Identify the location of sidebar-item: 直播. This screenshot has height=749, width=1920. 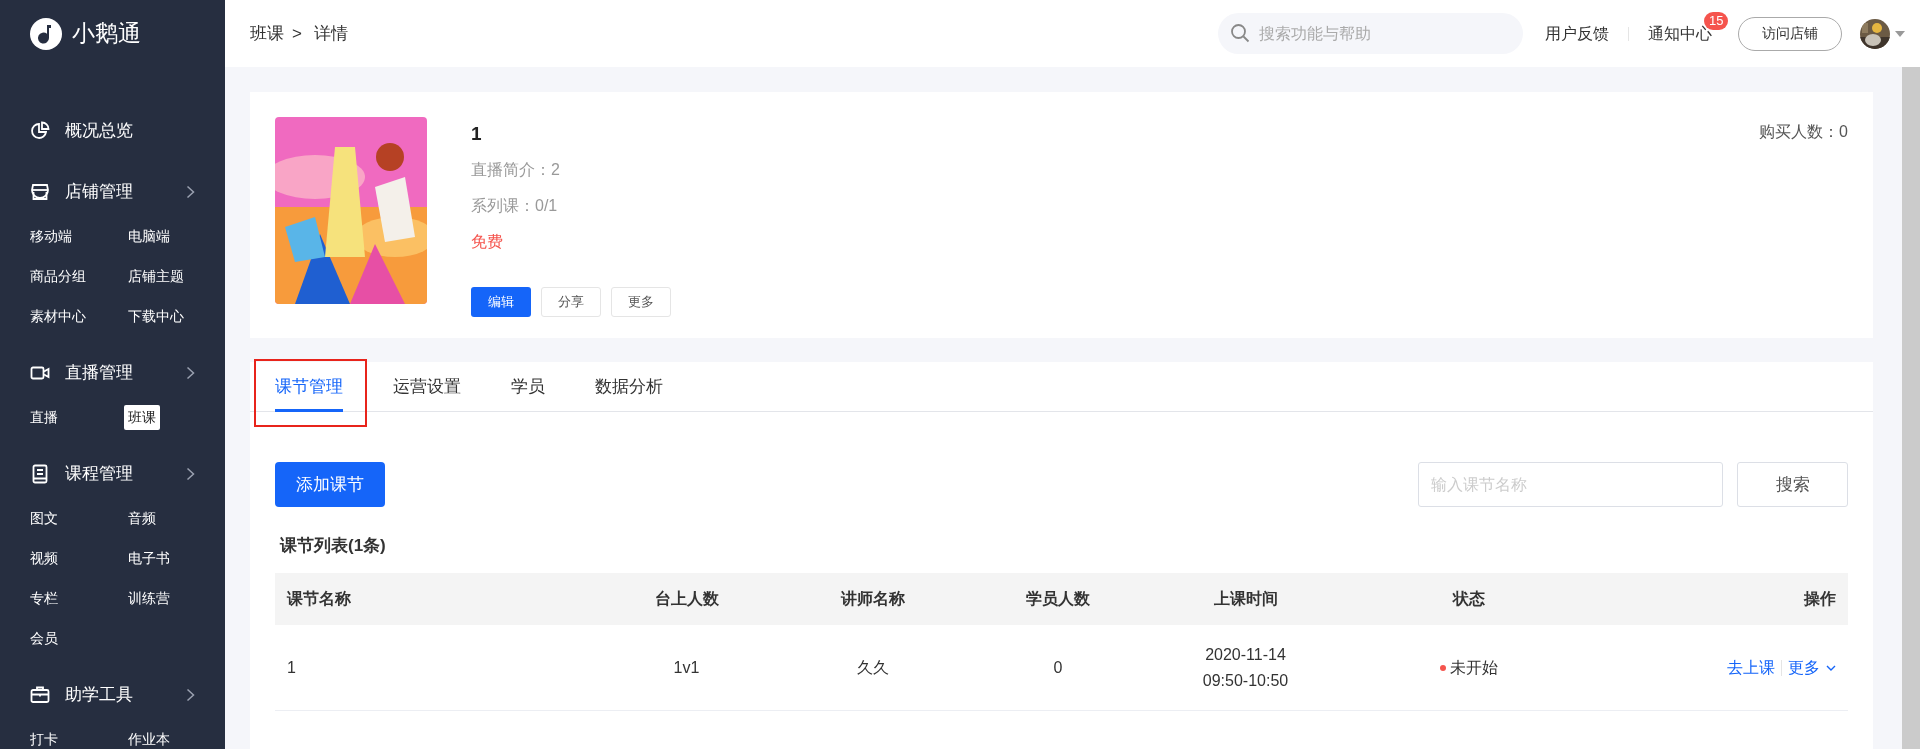
(44, 417).